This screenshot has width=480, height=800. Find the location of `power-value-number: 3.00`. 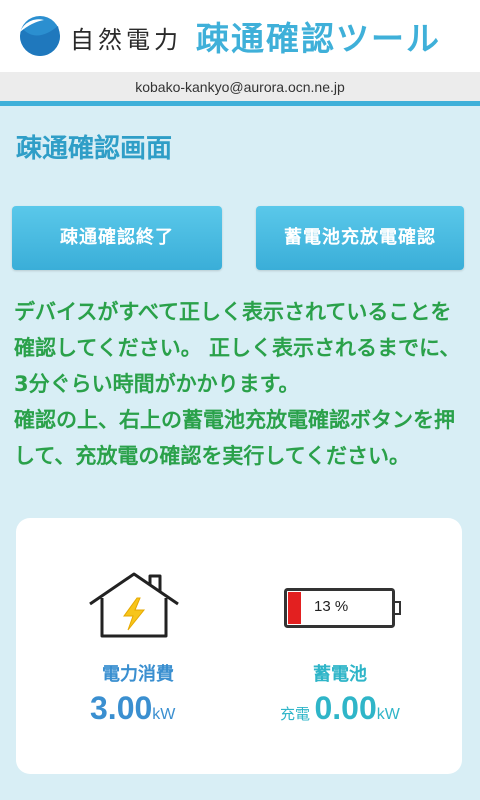

power-value-number: 3.00 is located at coordinates (121, 708).